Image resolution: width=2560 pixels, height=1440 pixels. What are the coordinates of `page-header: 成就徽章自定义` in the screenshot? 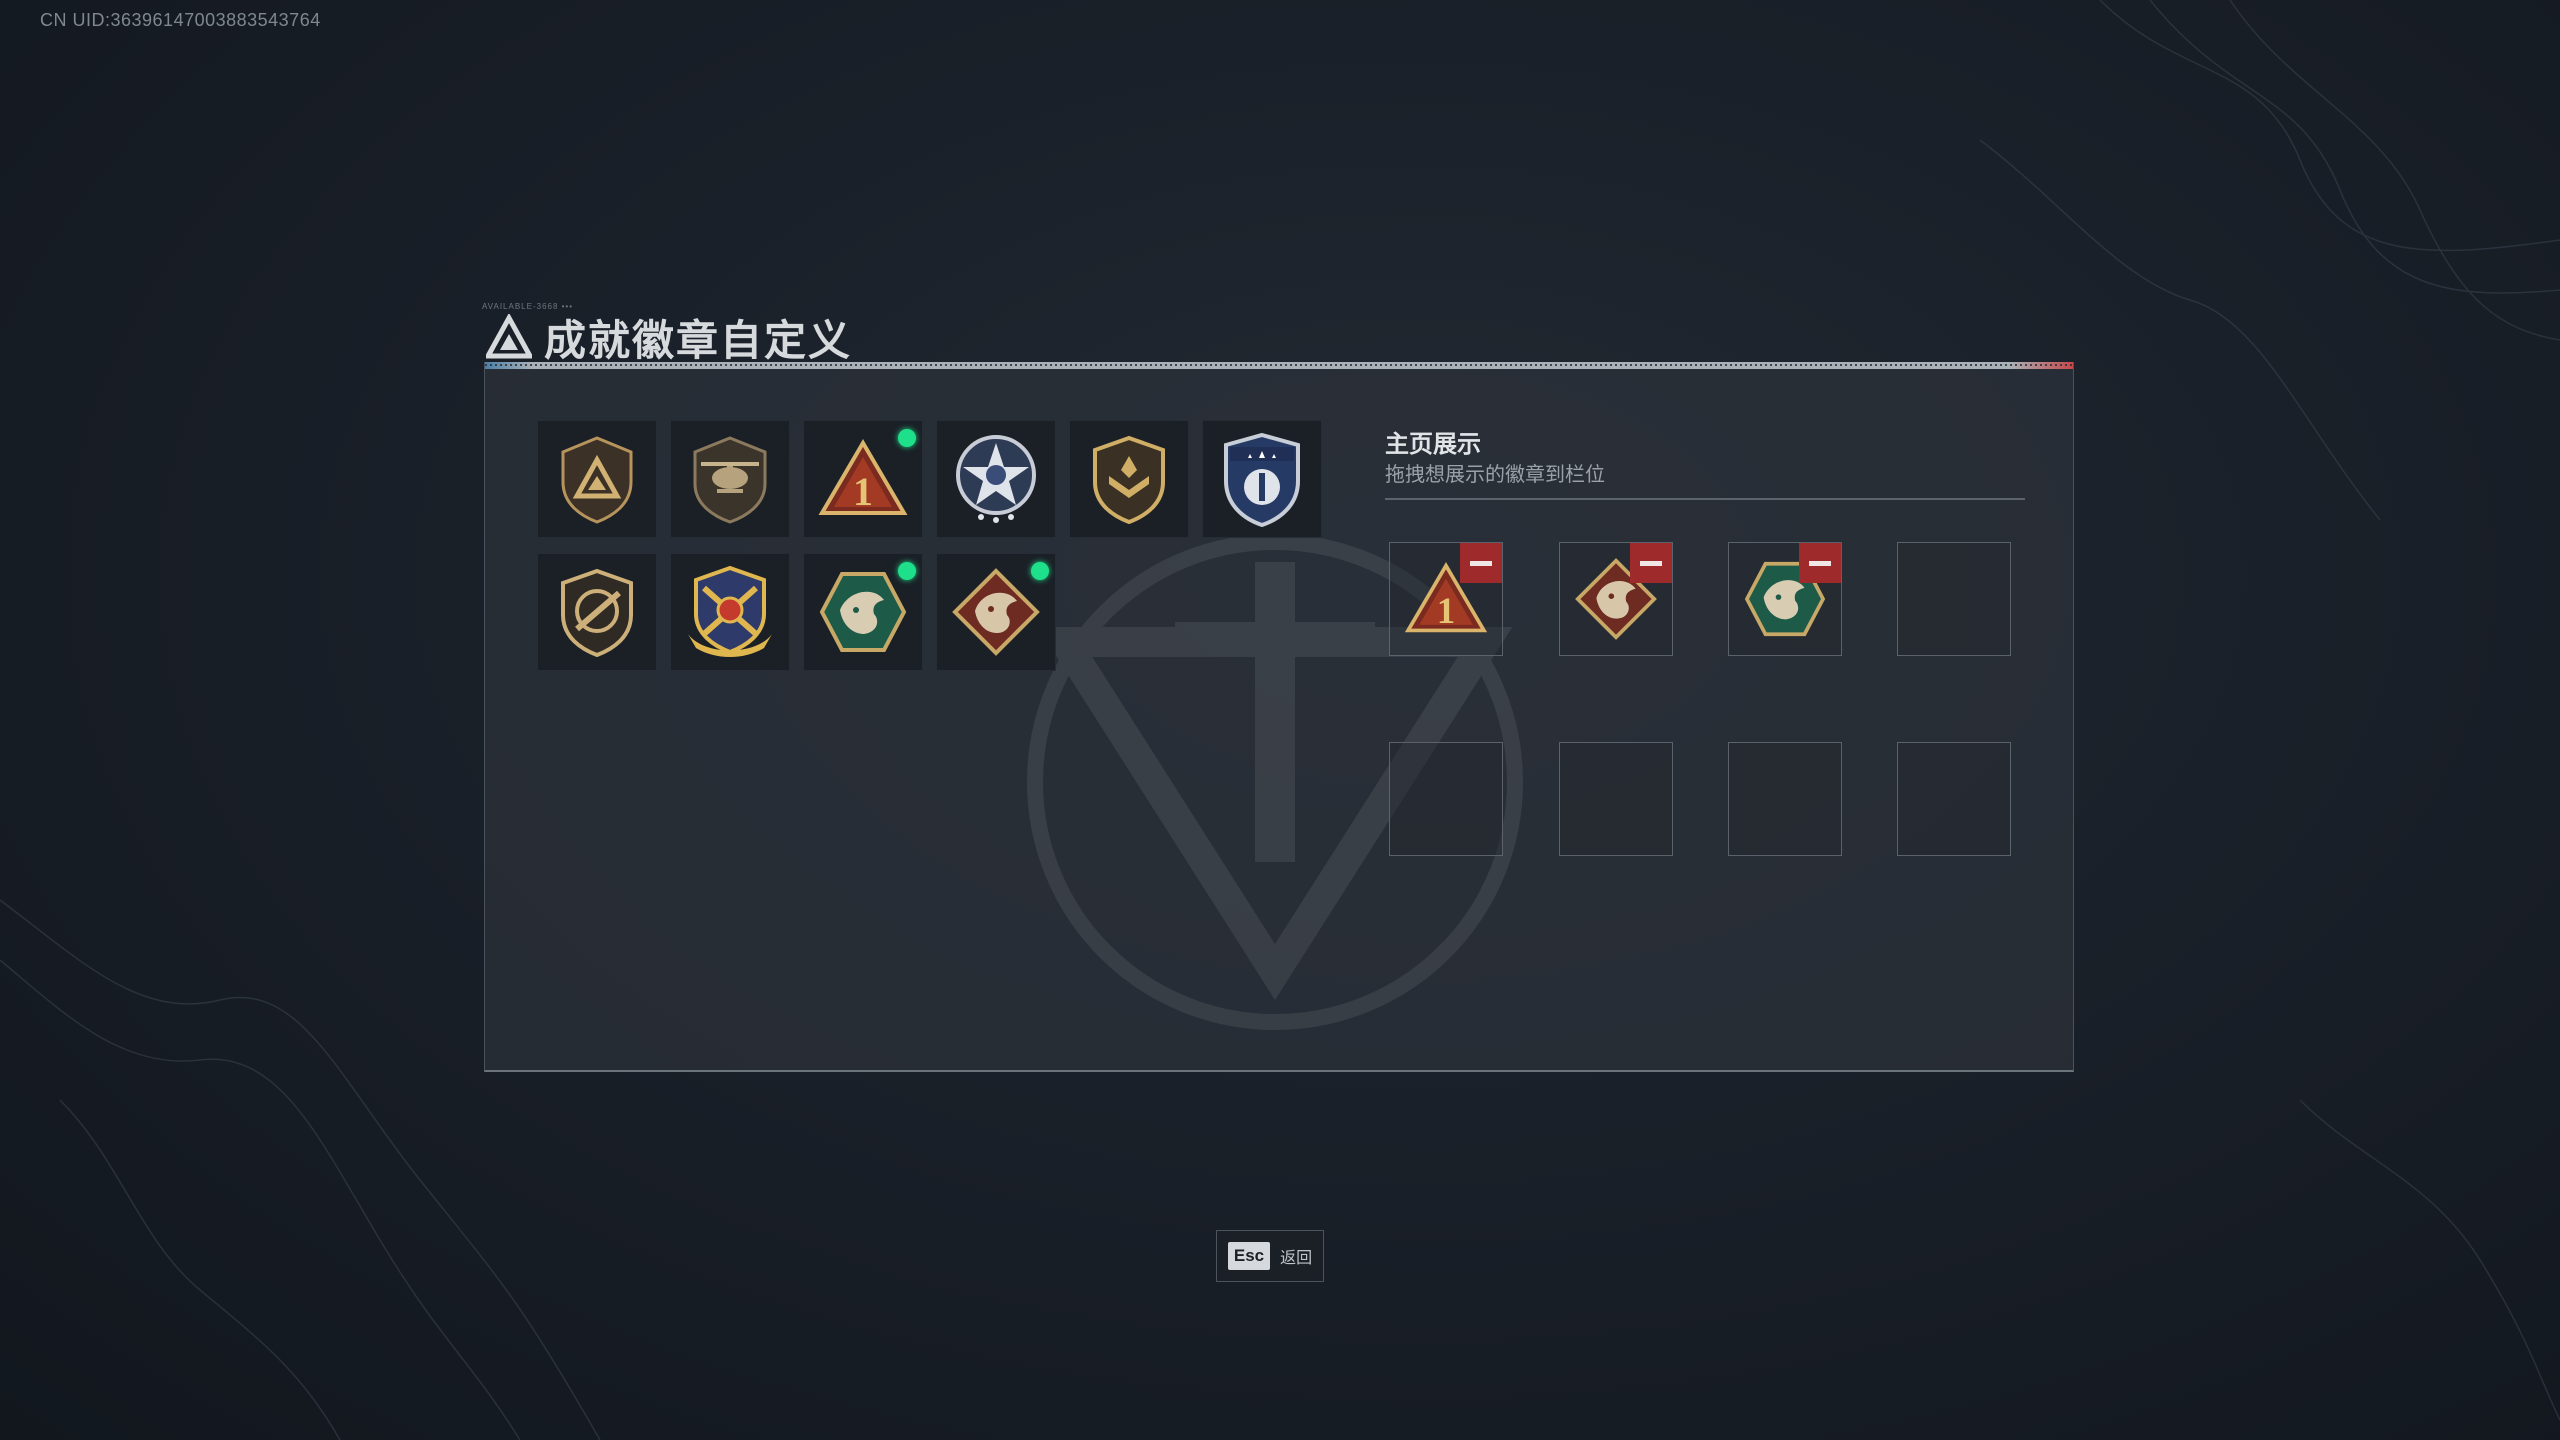 It's located at (669, 337).